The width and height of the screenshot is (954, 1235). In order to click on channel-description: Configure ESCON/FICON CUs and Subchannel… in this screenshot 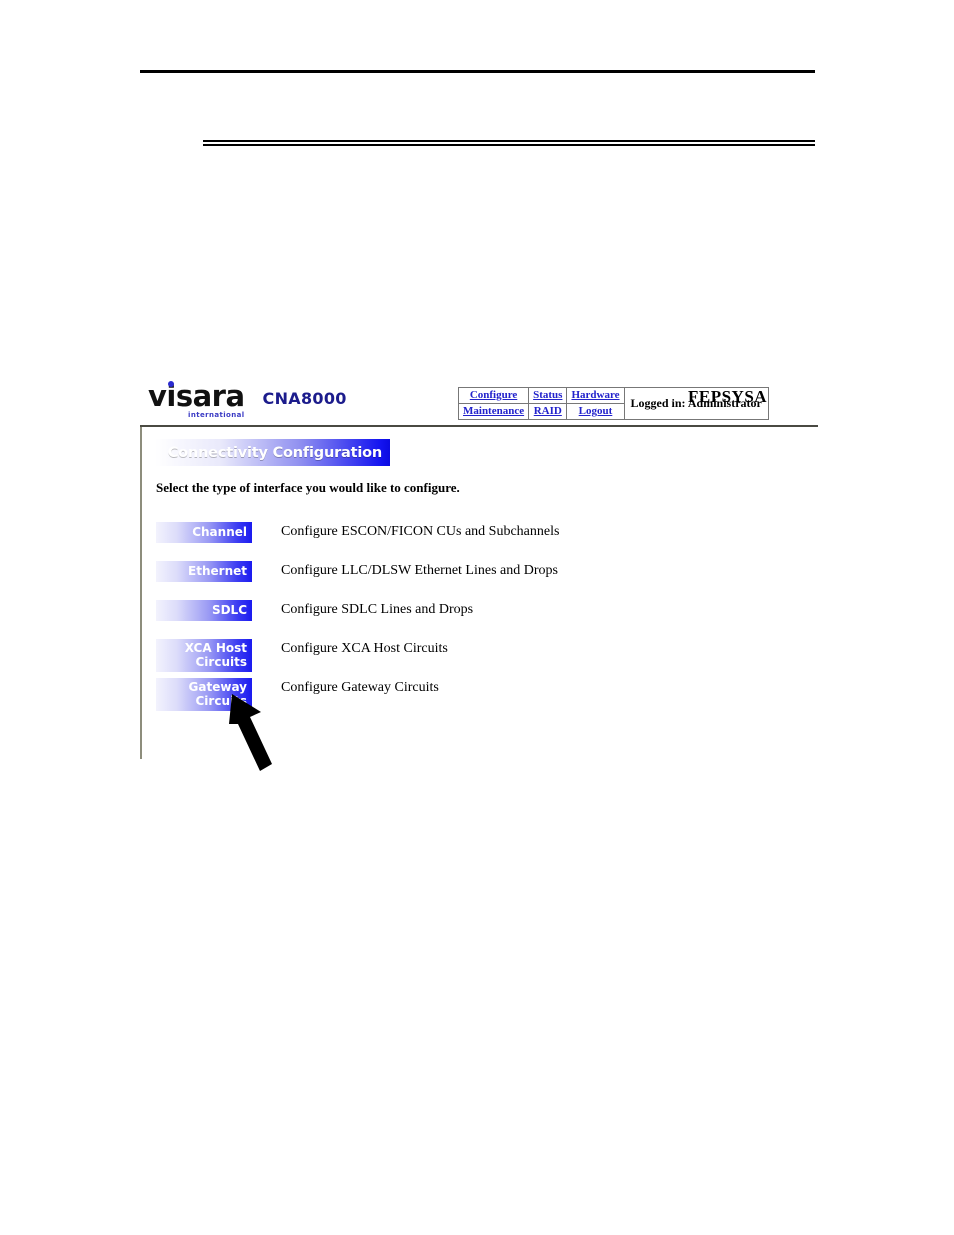, I will do `click(420, 531)`.